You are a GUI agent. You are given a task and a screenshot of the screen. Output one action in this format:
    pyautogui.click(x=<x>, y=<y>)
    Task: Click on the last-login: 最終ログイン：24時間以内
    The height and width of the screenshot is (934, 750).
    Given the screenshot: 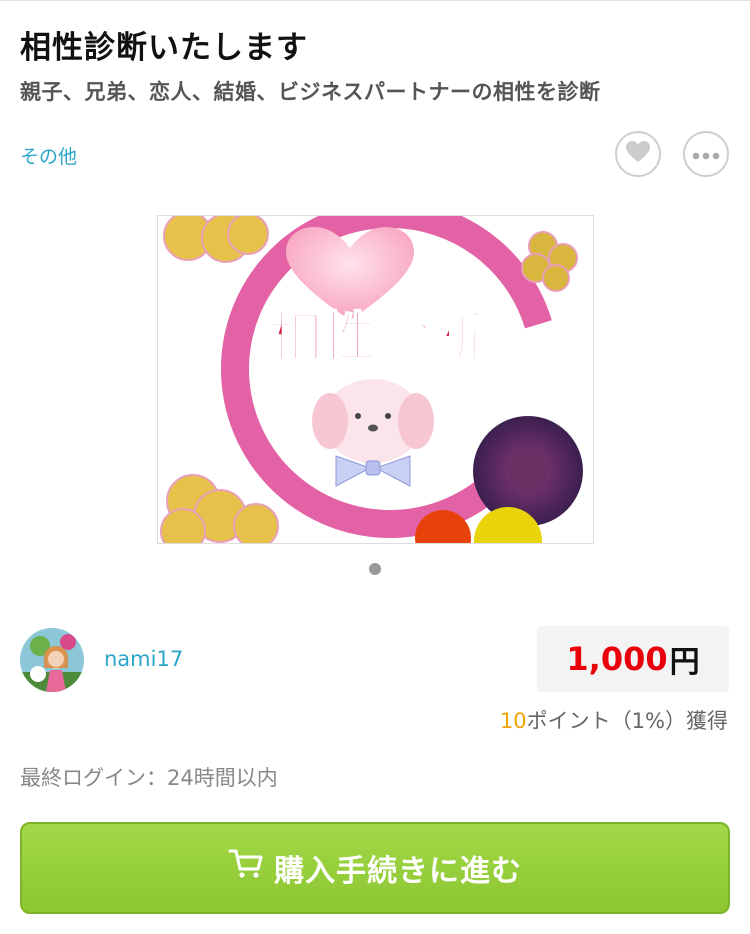 What is the action you would take?
    pyautogui.click(x=149, y=778)
    